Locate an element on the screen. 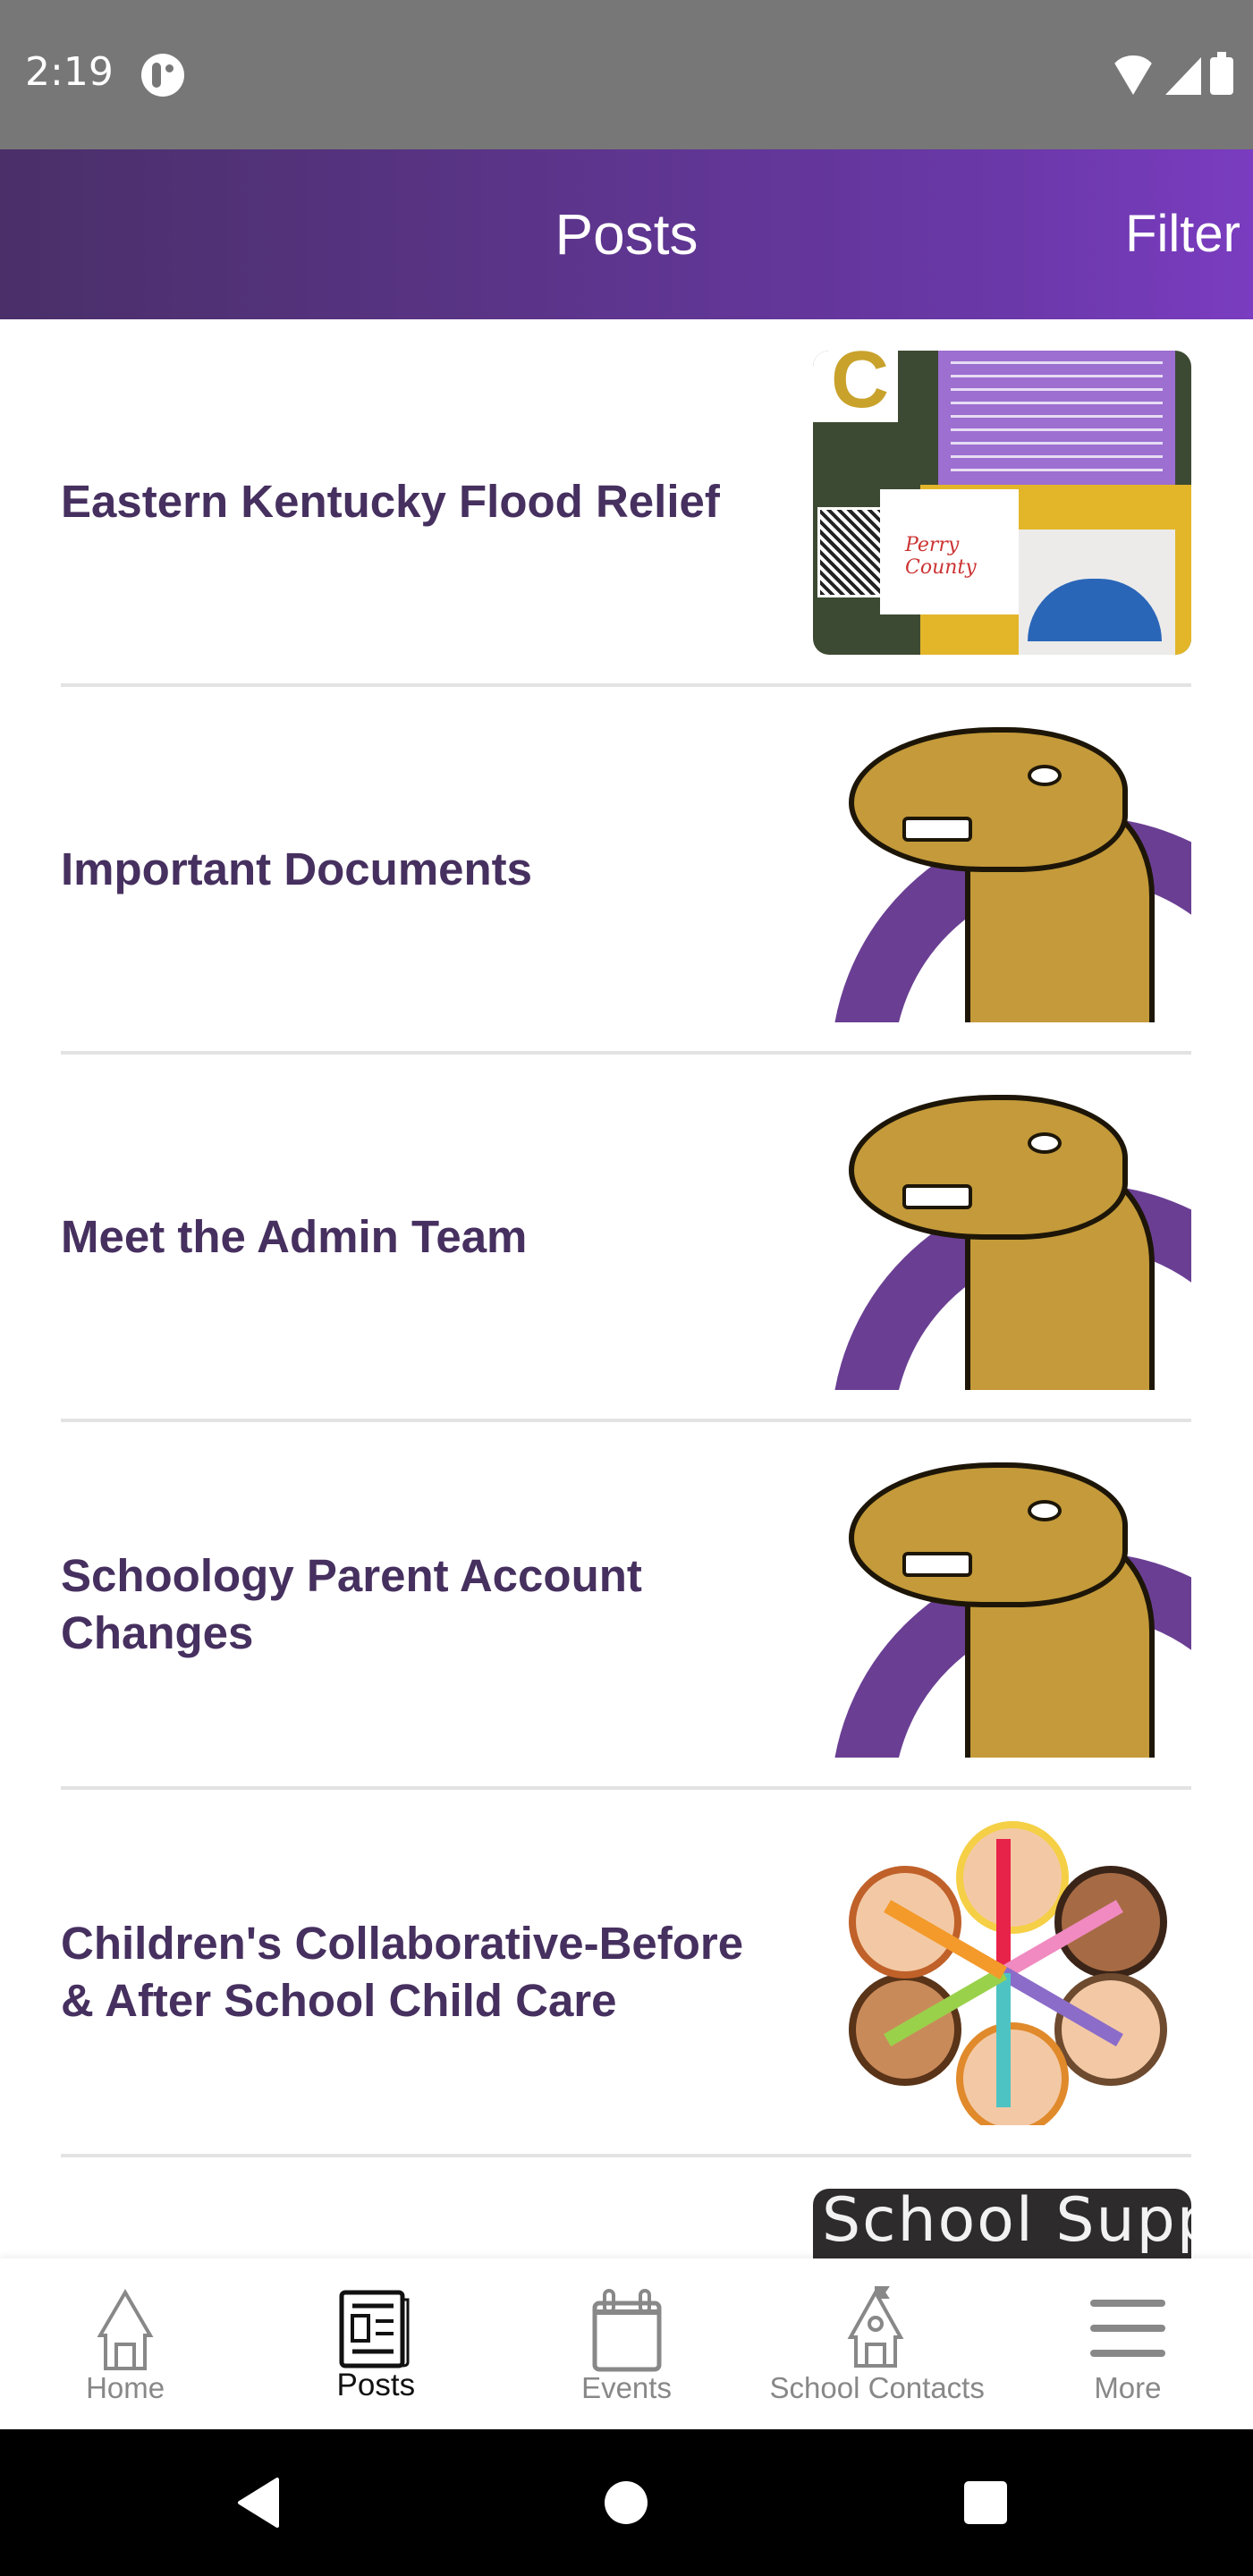 The width and height of the screenshot is (1253, 2576). status-time: 2:19 is located at coordinates (69, 72).